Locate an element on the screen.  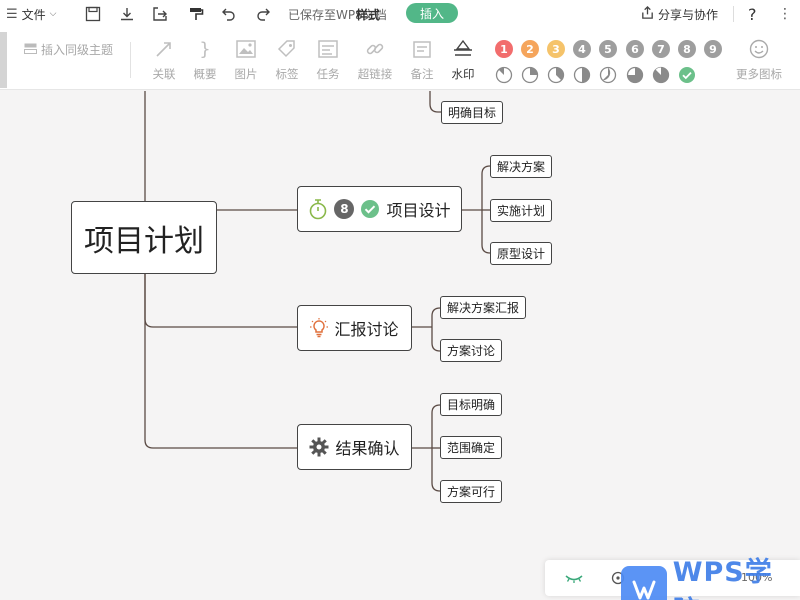
leaf-node-plan-discussion-label: 方案讨论 is located at coordinates (471, 351).